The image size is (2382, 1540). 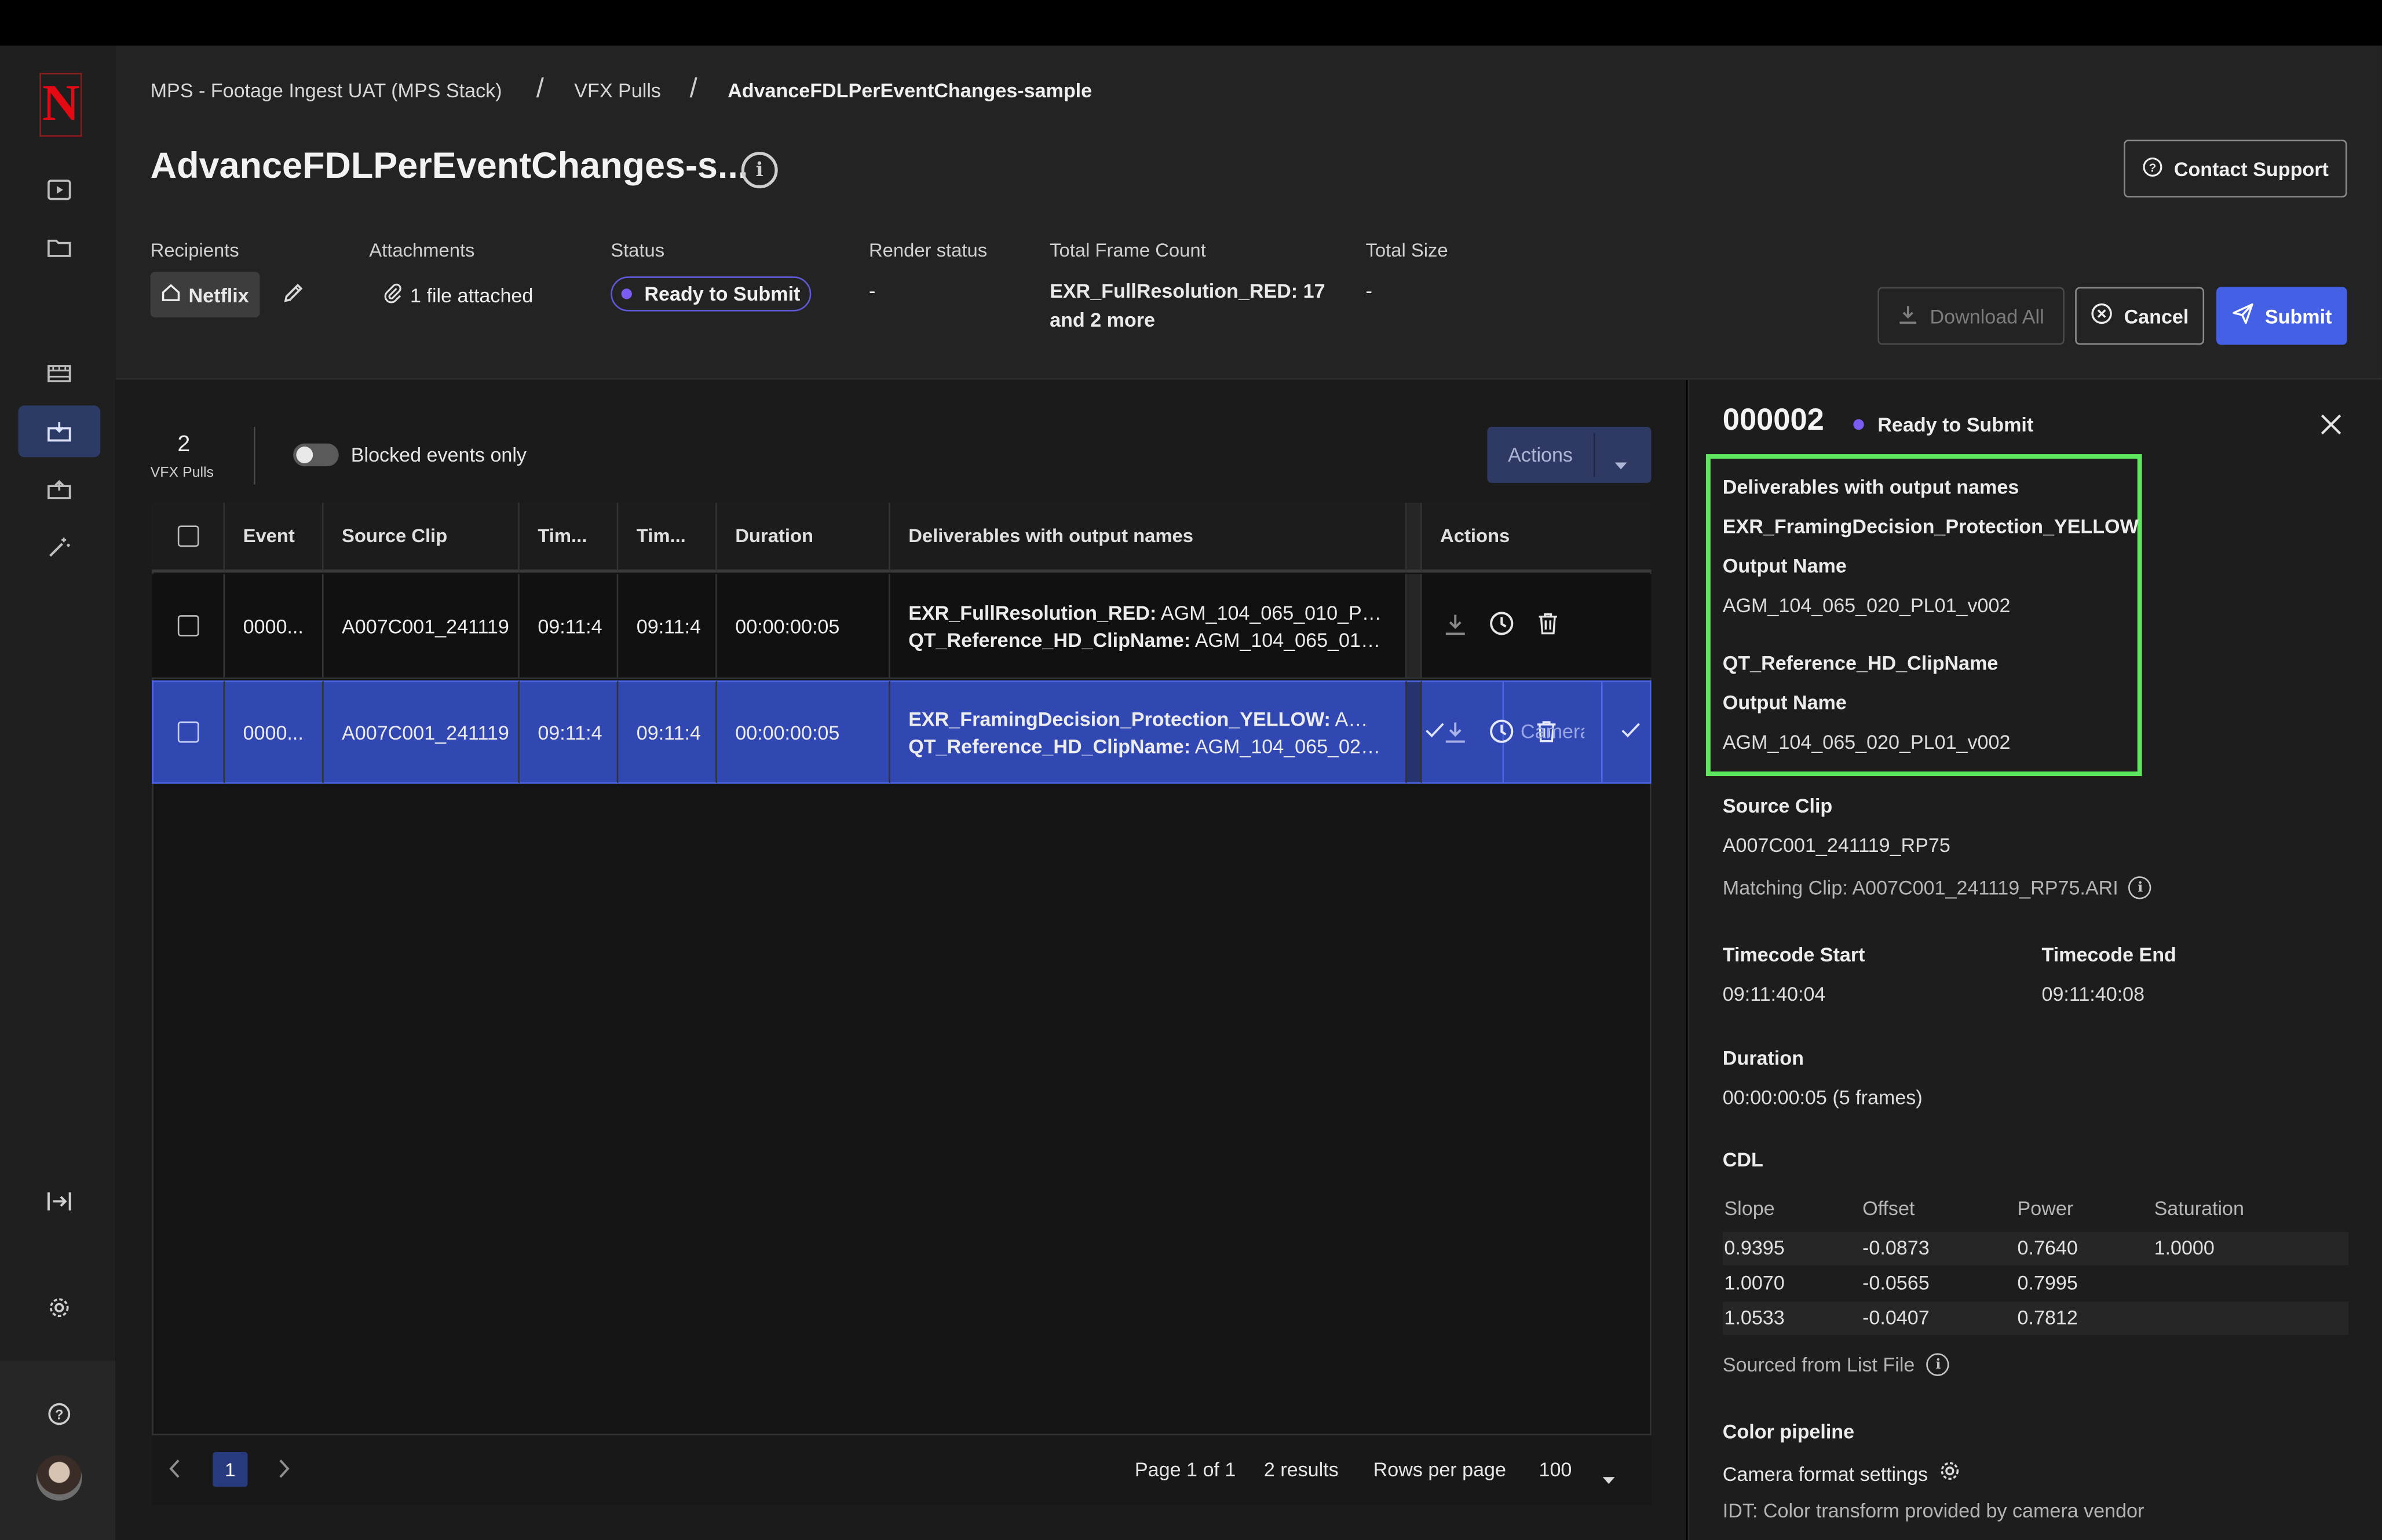 What do you see at coordinates (275, 538) in the screenshot?
I see `column-header-event: Event` at bounding box center [275, 538].